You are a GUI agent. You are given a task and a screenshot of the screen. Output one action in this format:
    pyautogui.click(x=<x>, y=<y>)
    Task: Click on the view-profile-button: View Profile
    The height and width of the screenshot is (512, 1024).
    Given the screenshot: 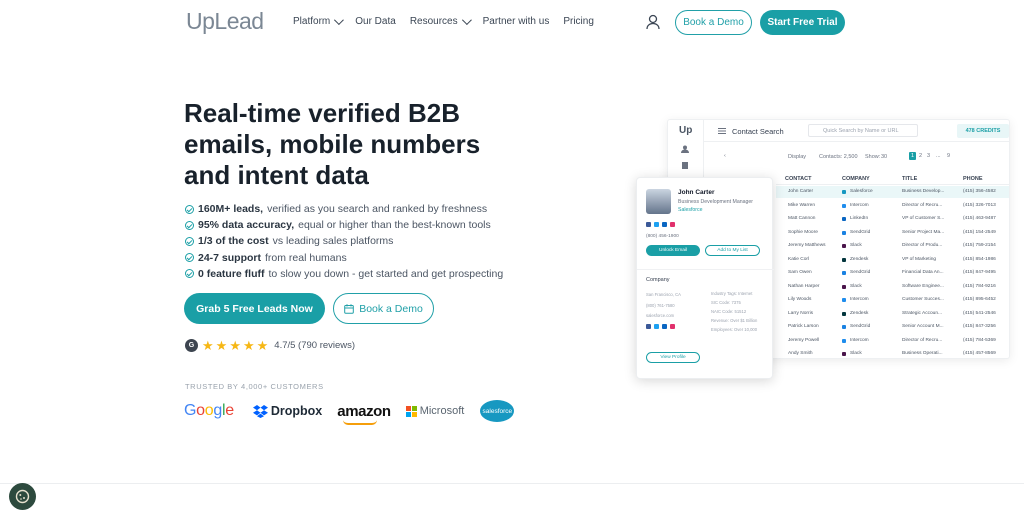 What is the action you would take?
    pyautogui.click(x=673, y=357)
    